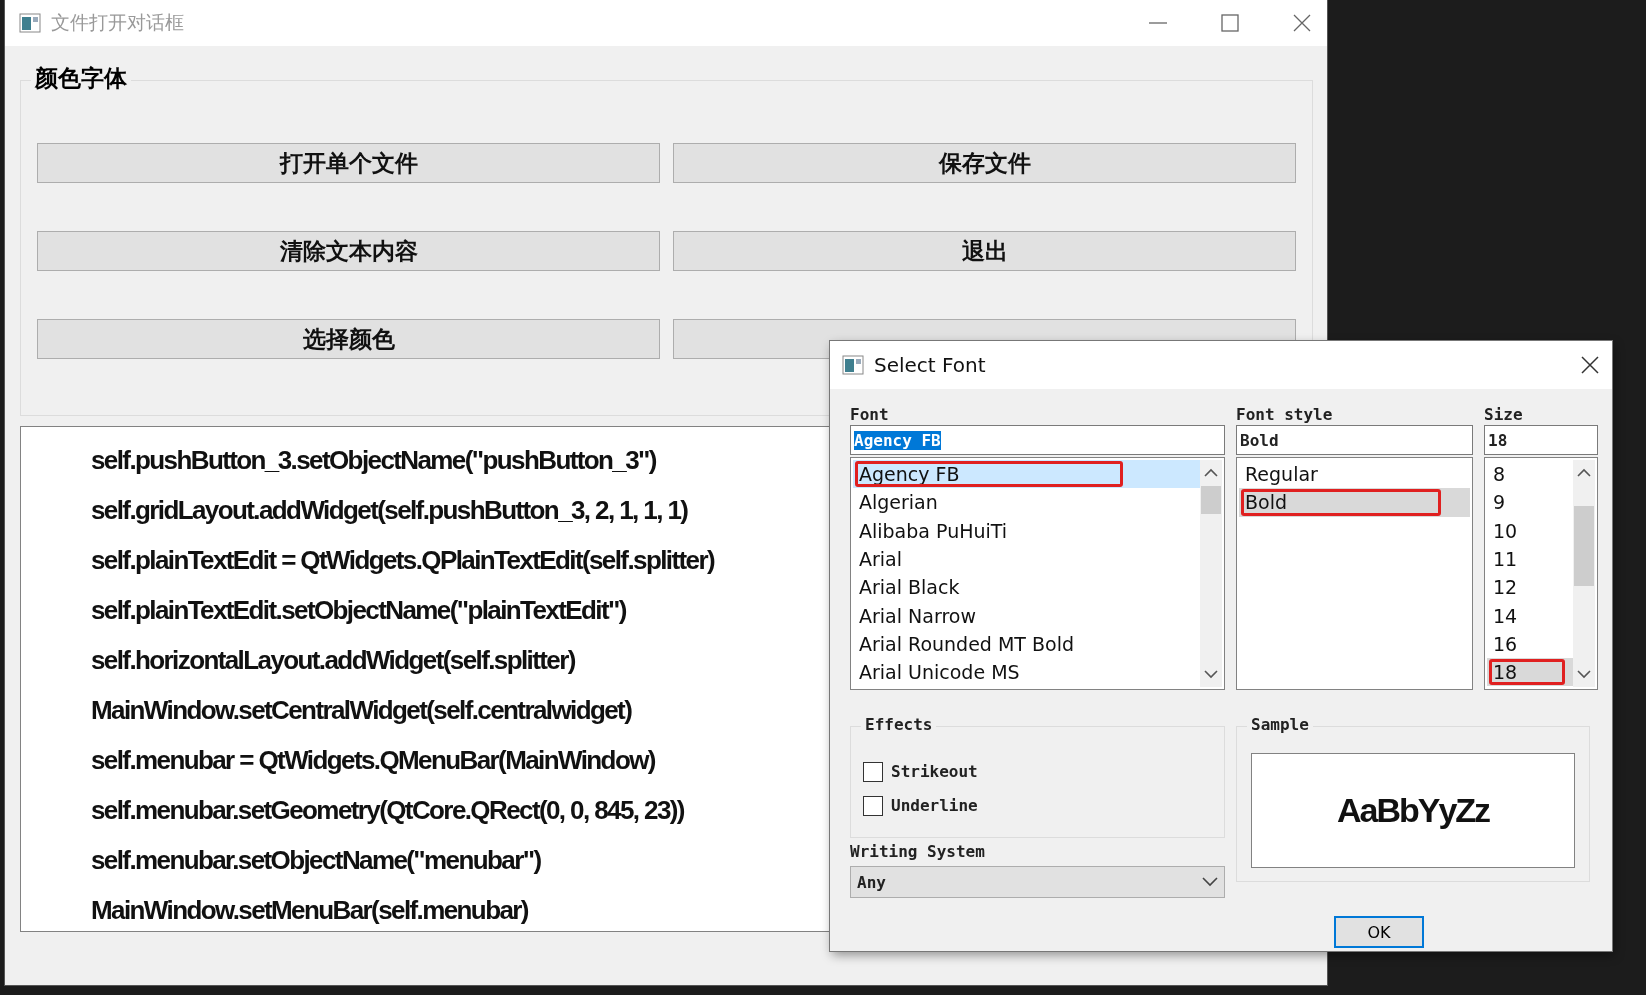 The width and height of the screenshot is (1646, 995). Describe the element at coordinates (917, 852) in the screenshot. I see `field-label: Writing System` at that location.